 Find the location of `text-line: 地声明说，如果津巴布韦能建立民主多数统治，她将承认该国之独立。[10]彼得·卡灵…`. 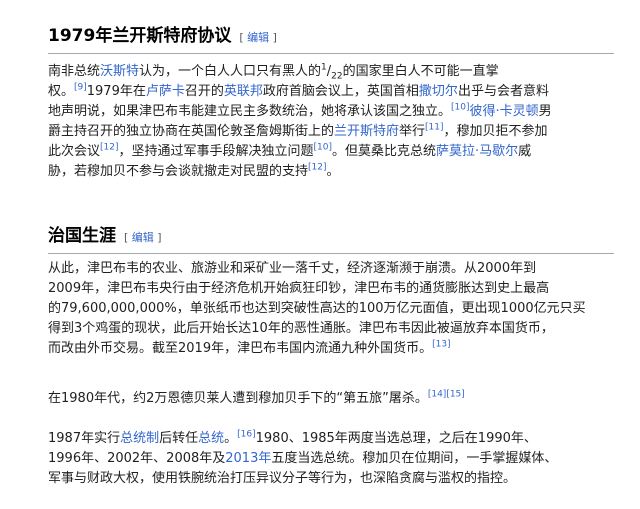

text-line: 地声明说，如果津巴布韦能建立民主多数统治，她将承认该国之独立。[10]彼得·卡灵… is located at coordinates (300, 110).